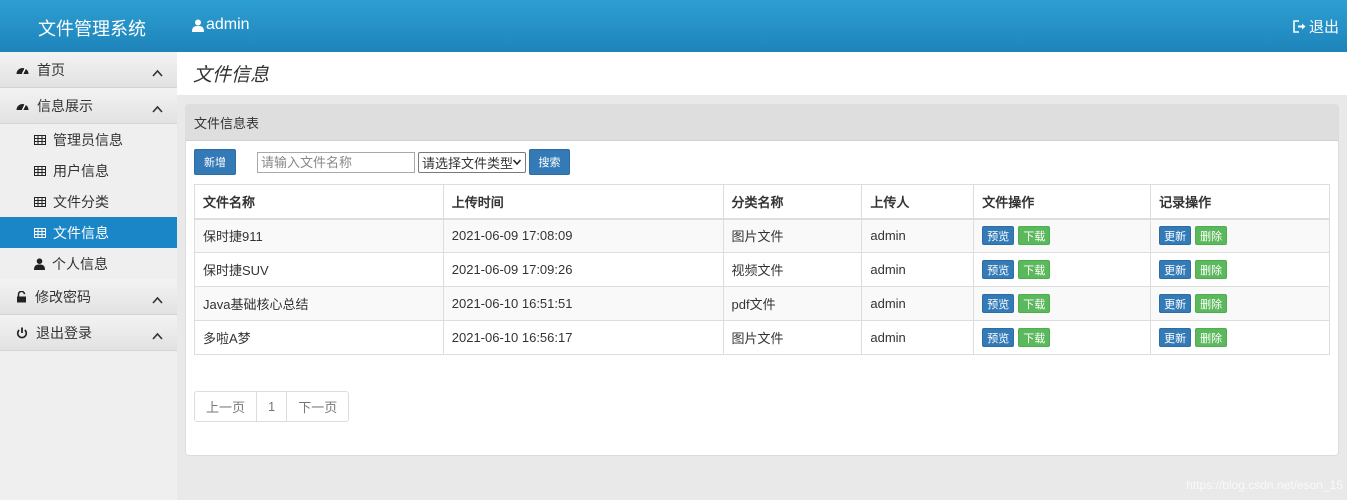 The width and height of the screenshot is (1347, 500). Describe the element at coordinates (762, 73) in the screenshot. I see `page-header: 文件信息` at that location.